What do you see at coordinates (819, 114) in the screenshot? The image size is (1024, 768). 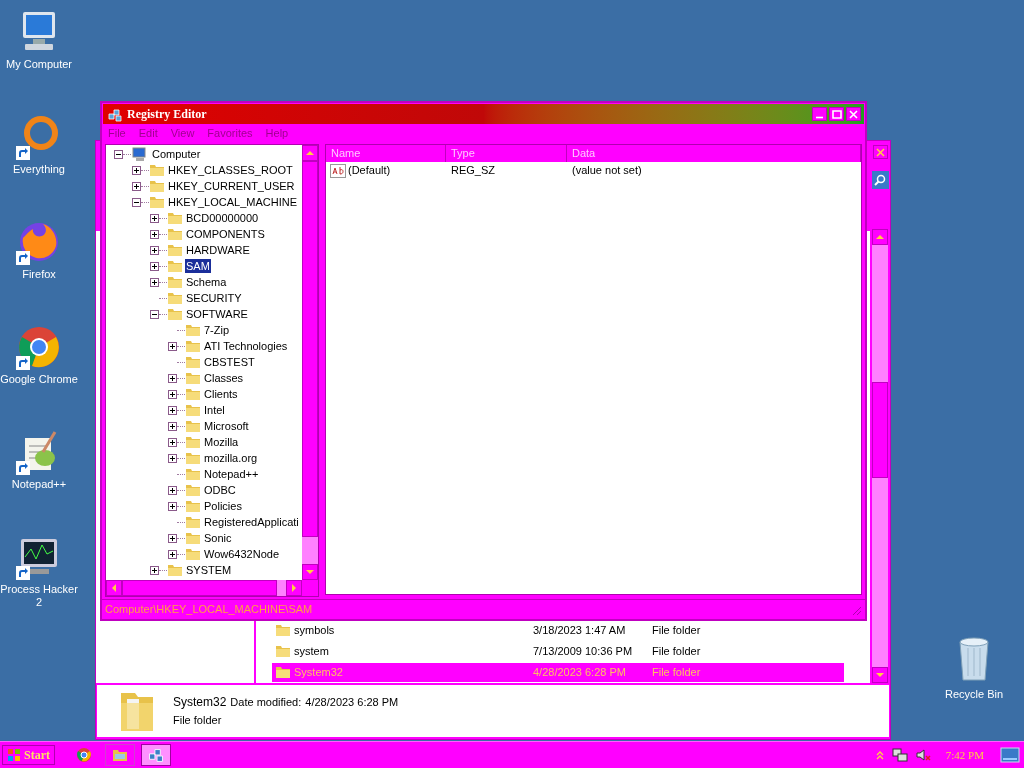 I see `minimize-button` at bounding box center [819, 114].